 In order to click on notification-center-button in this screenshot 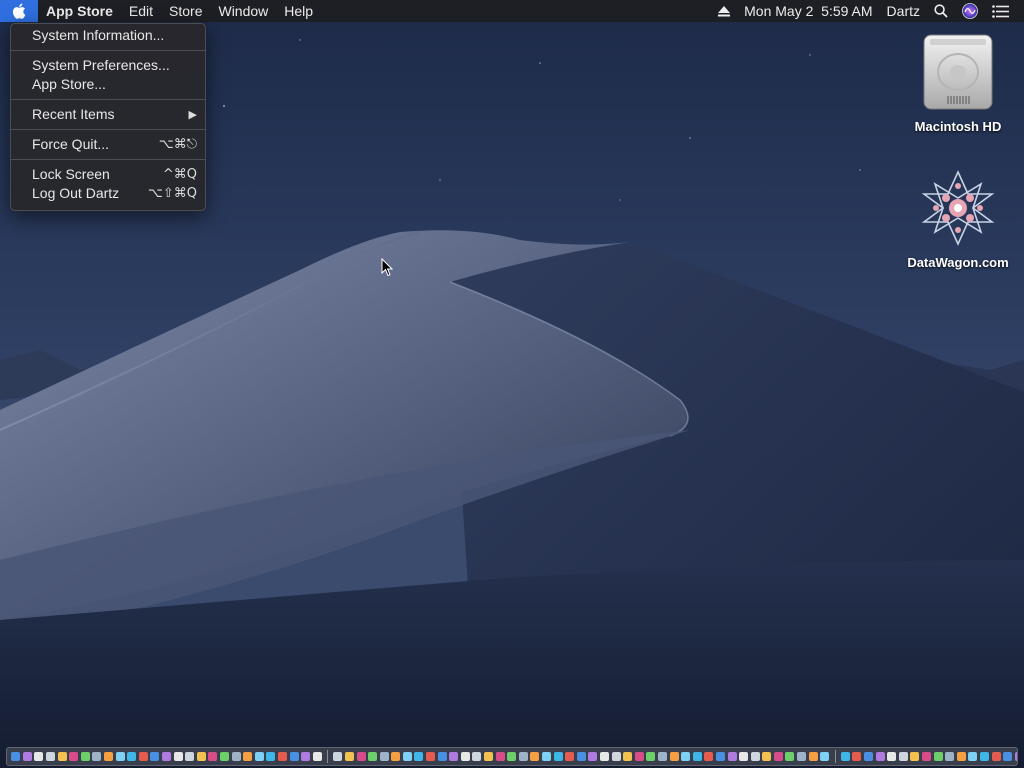, I will do `click(1000, 11)`.